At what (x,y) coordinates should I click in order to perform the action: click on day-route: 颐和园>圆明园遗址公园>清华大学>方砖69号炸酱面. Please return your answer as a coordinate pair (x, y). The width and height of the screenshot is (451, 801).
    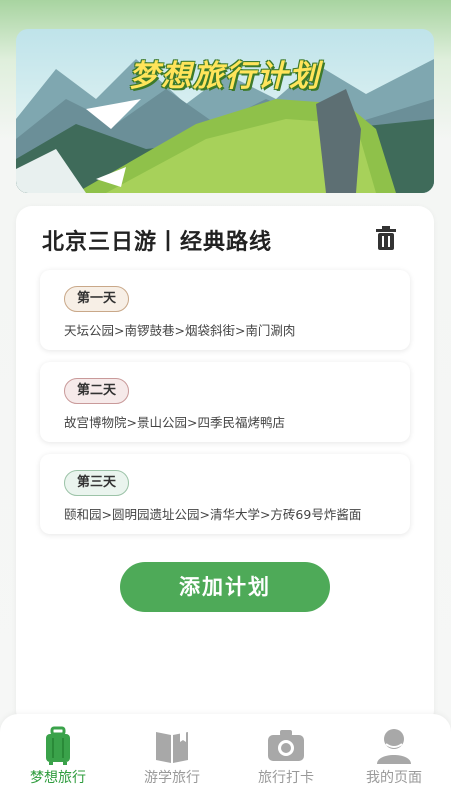
    Looking at the image, I should click on (213, 514).